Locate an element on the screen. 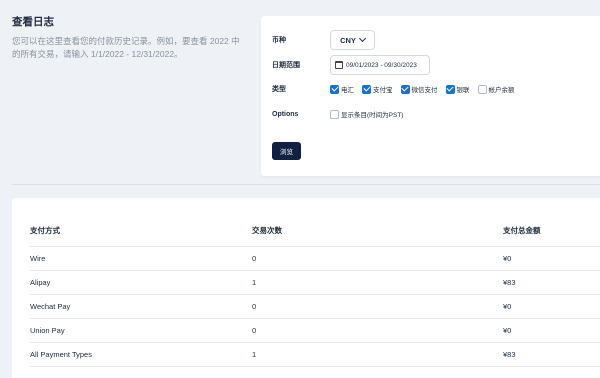 This screenshot has width=600, height=378. table-row: Union Pay 0 ¥0 is located at coordinates (315, 330).